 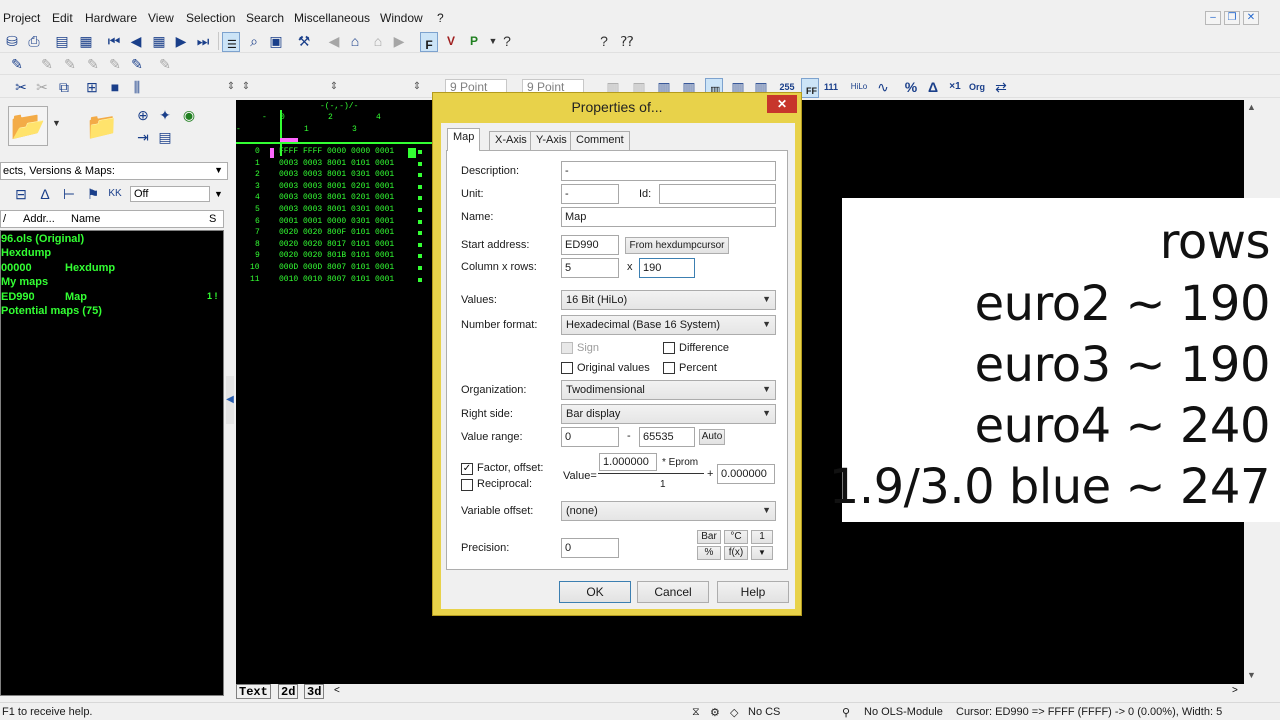 I want to click on filter1-icon: ⊟, so click(x=21, y=194).